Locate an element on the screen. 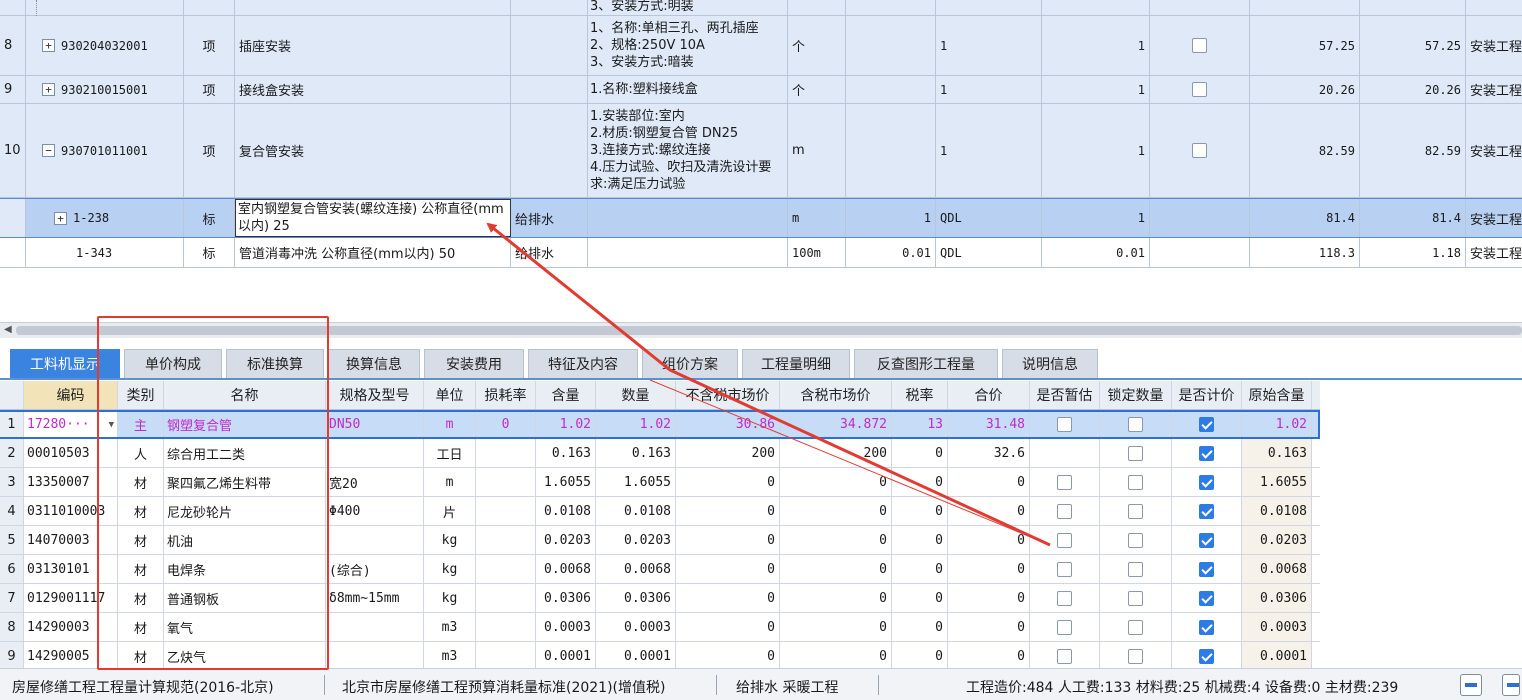 The width and height of the screenshot is (1522, 700). item-name-editor: 室内钢塑复合管安装(螺纹连接) 公称直径(mm以内) 25 is located at coordinates (373, 218).